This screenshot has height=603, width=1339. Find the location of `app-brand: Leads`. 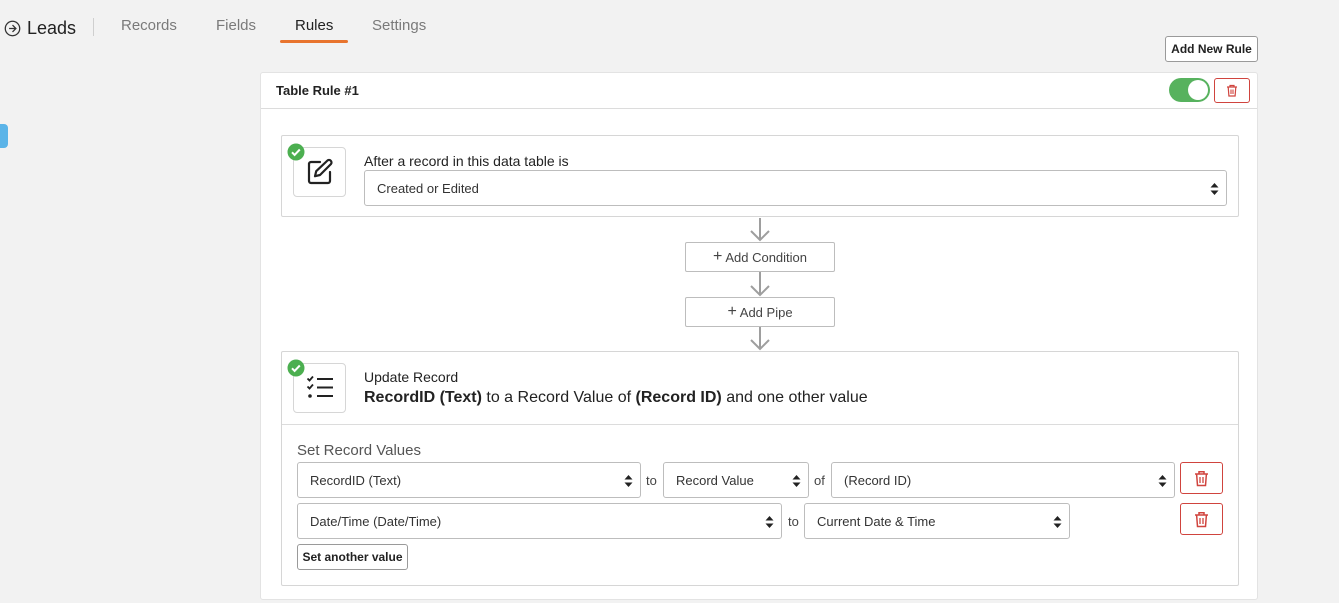

app-brand: Leads is located at coordinates (40, 28).